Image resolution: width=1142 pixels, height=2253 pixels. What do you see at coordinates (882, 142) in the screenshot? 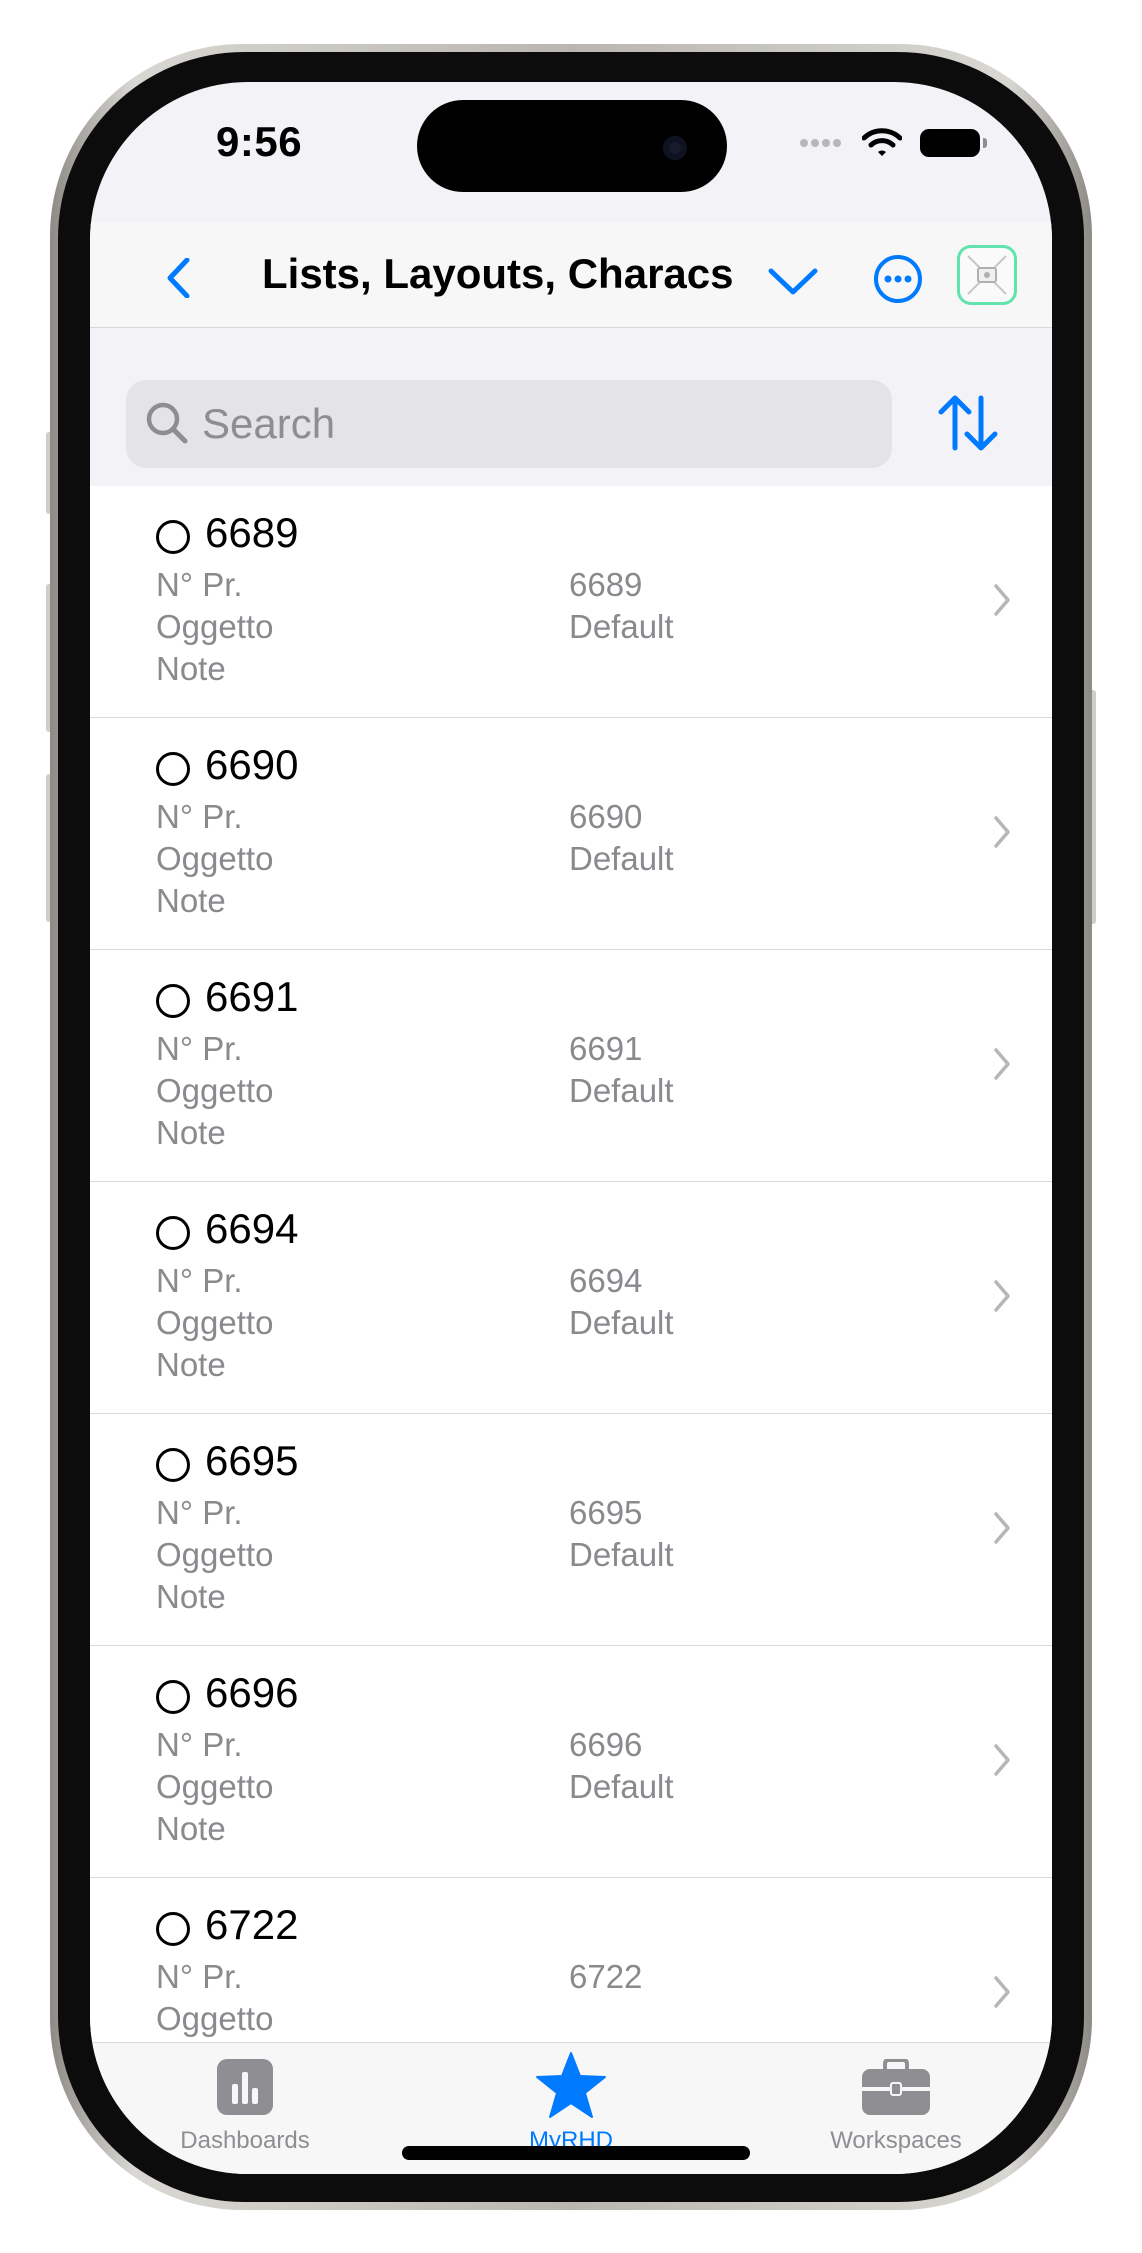
I see `wifi-icon` at bounding box center [882, 142].